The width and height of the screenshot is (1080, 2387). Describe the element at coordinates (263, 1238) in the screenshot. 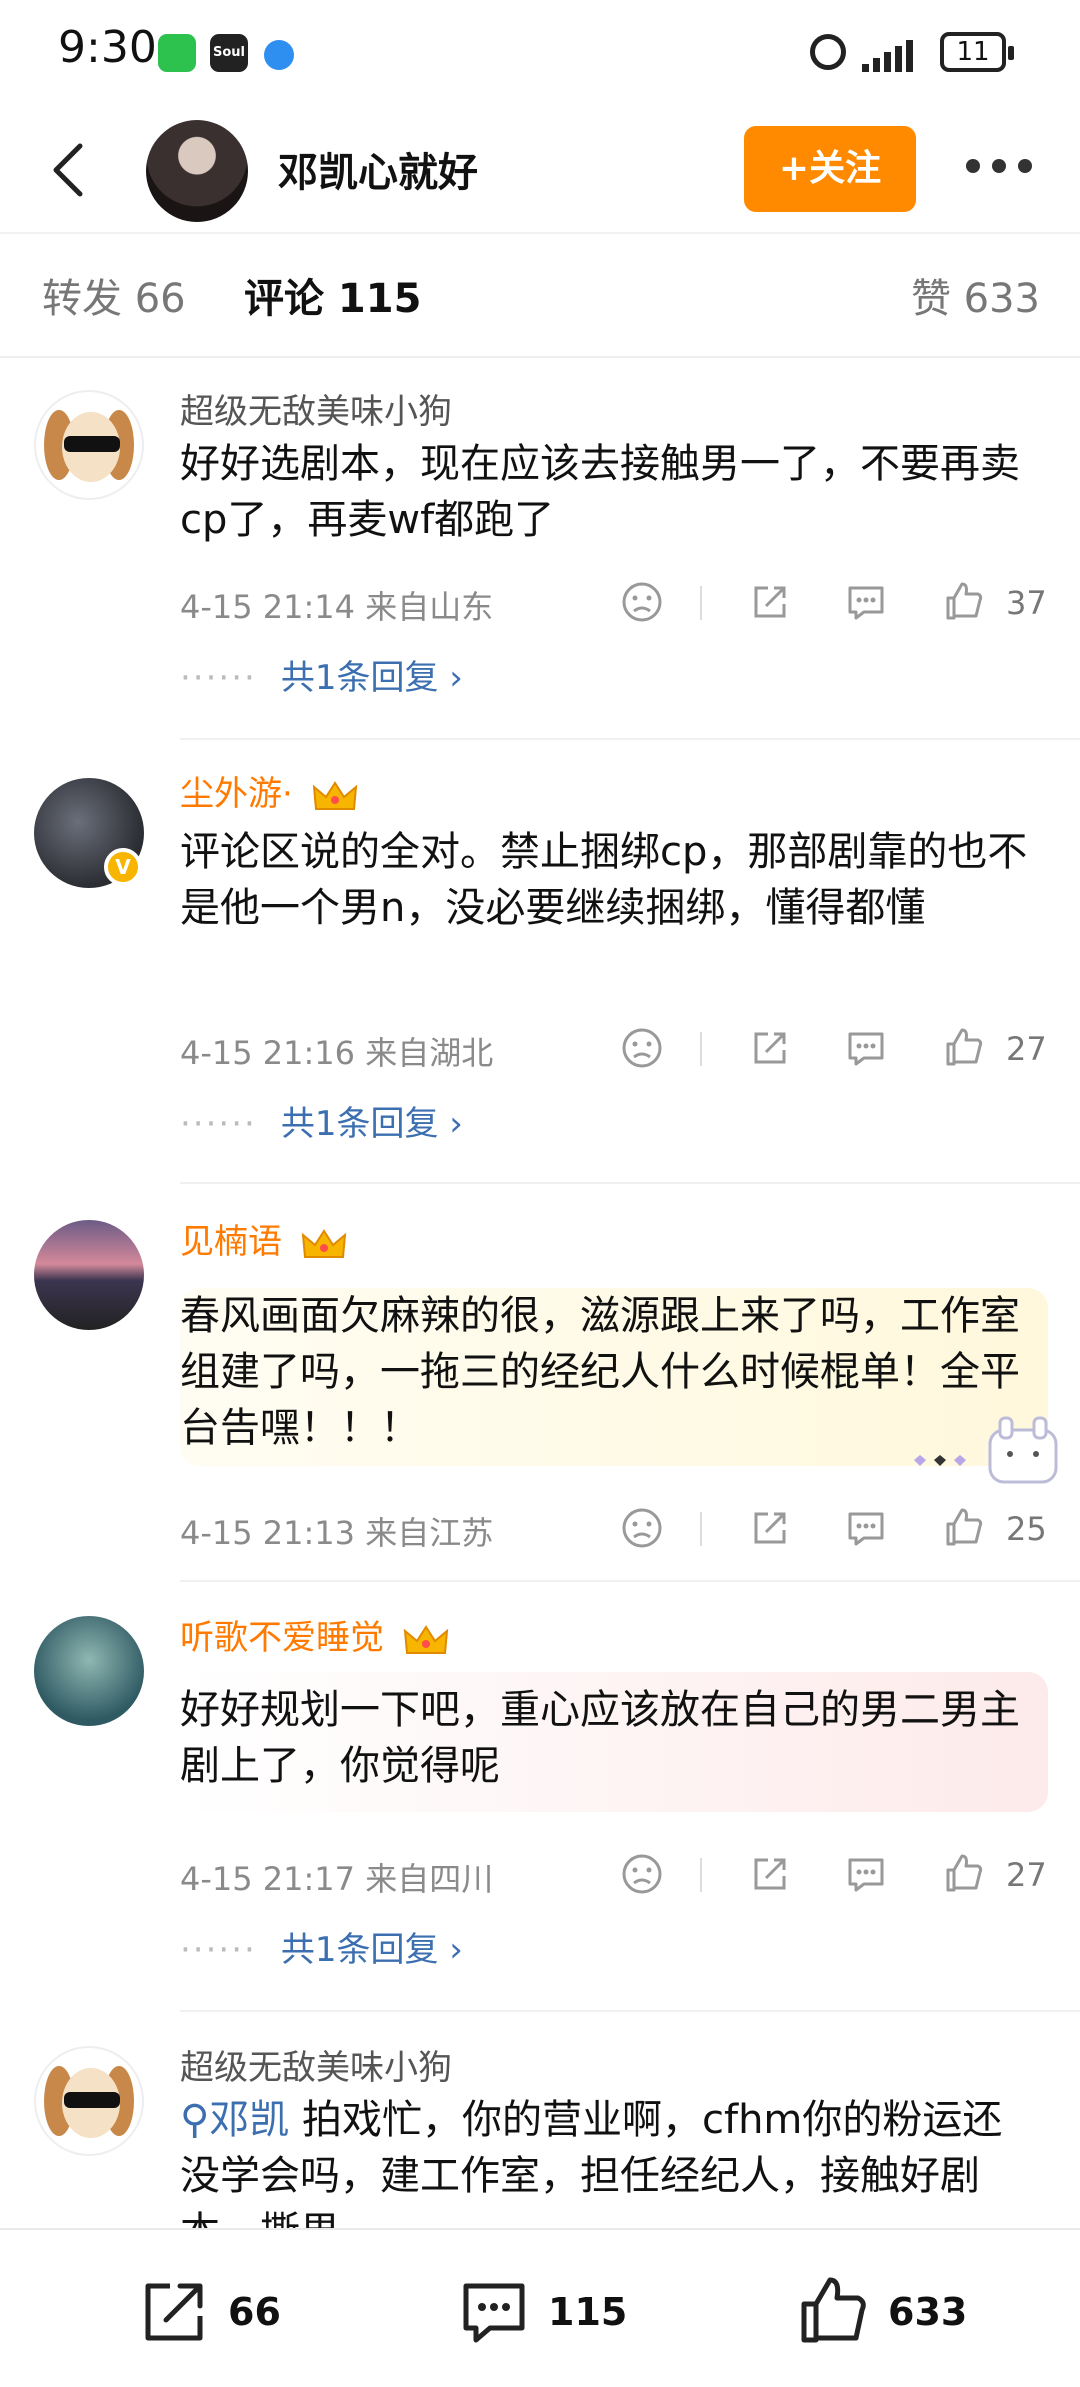

I see `commenter-name: 见楠语` at that location.